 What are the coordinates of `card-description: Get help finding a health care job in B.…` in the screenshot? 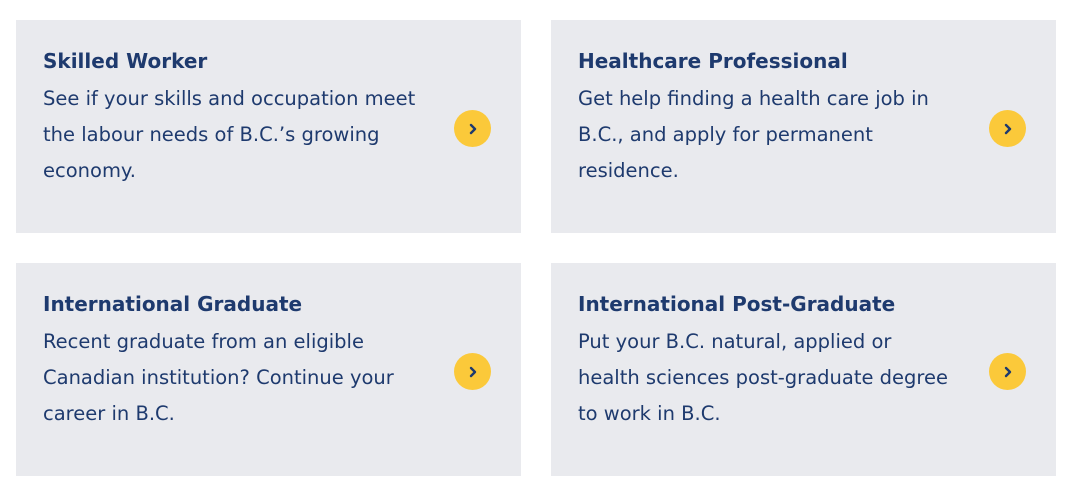 It's located at (753, 134).